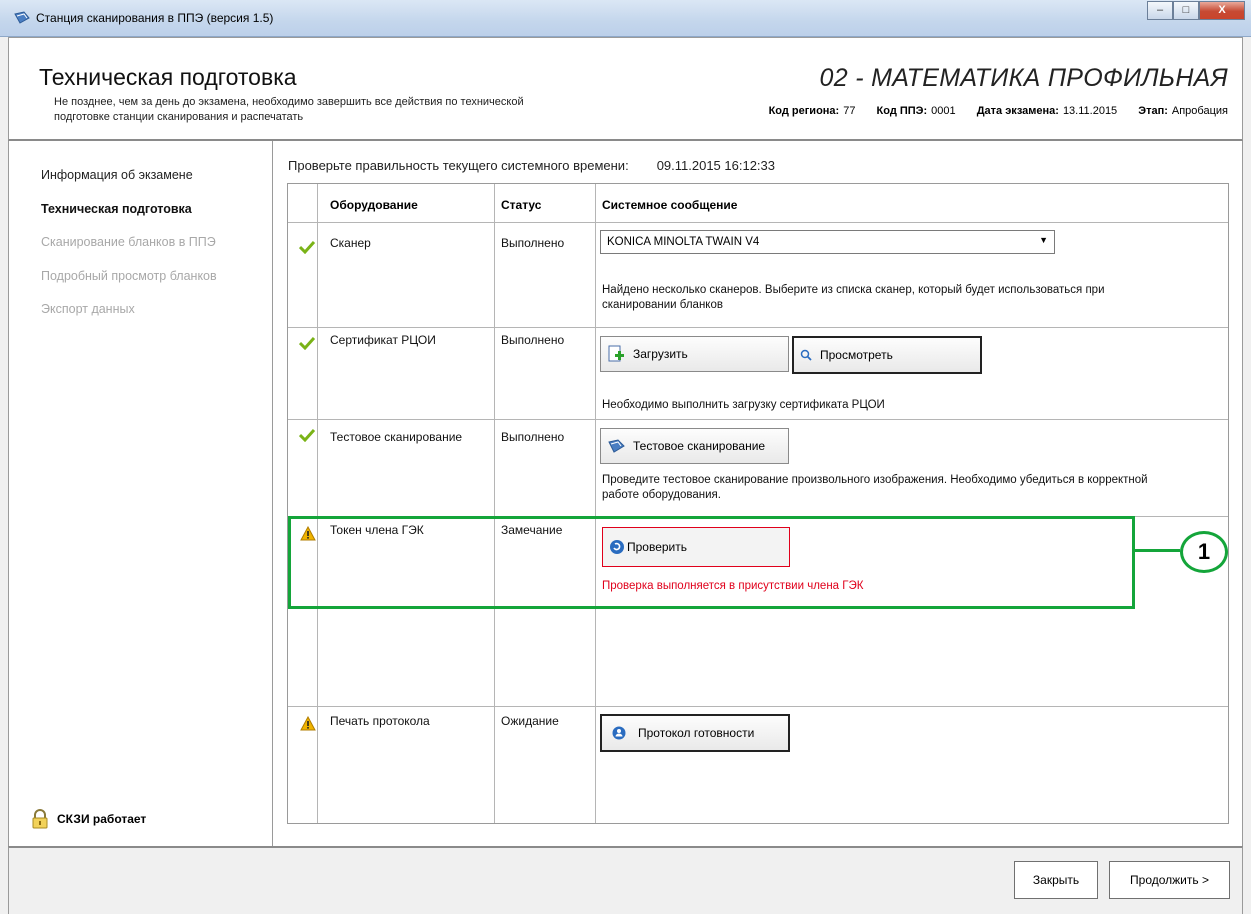  Describe the element at coordinates (530, 721) in the screenshot. I see `status-protocol: Ожидание` at that location.